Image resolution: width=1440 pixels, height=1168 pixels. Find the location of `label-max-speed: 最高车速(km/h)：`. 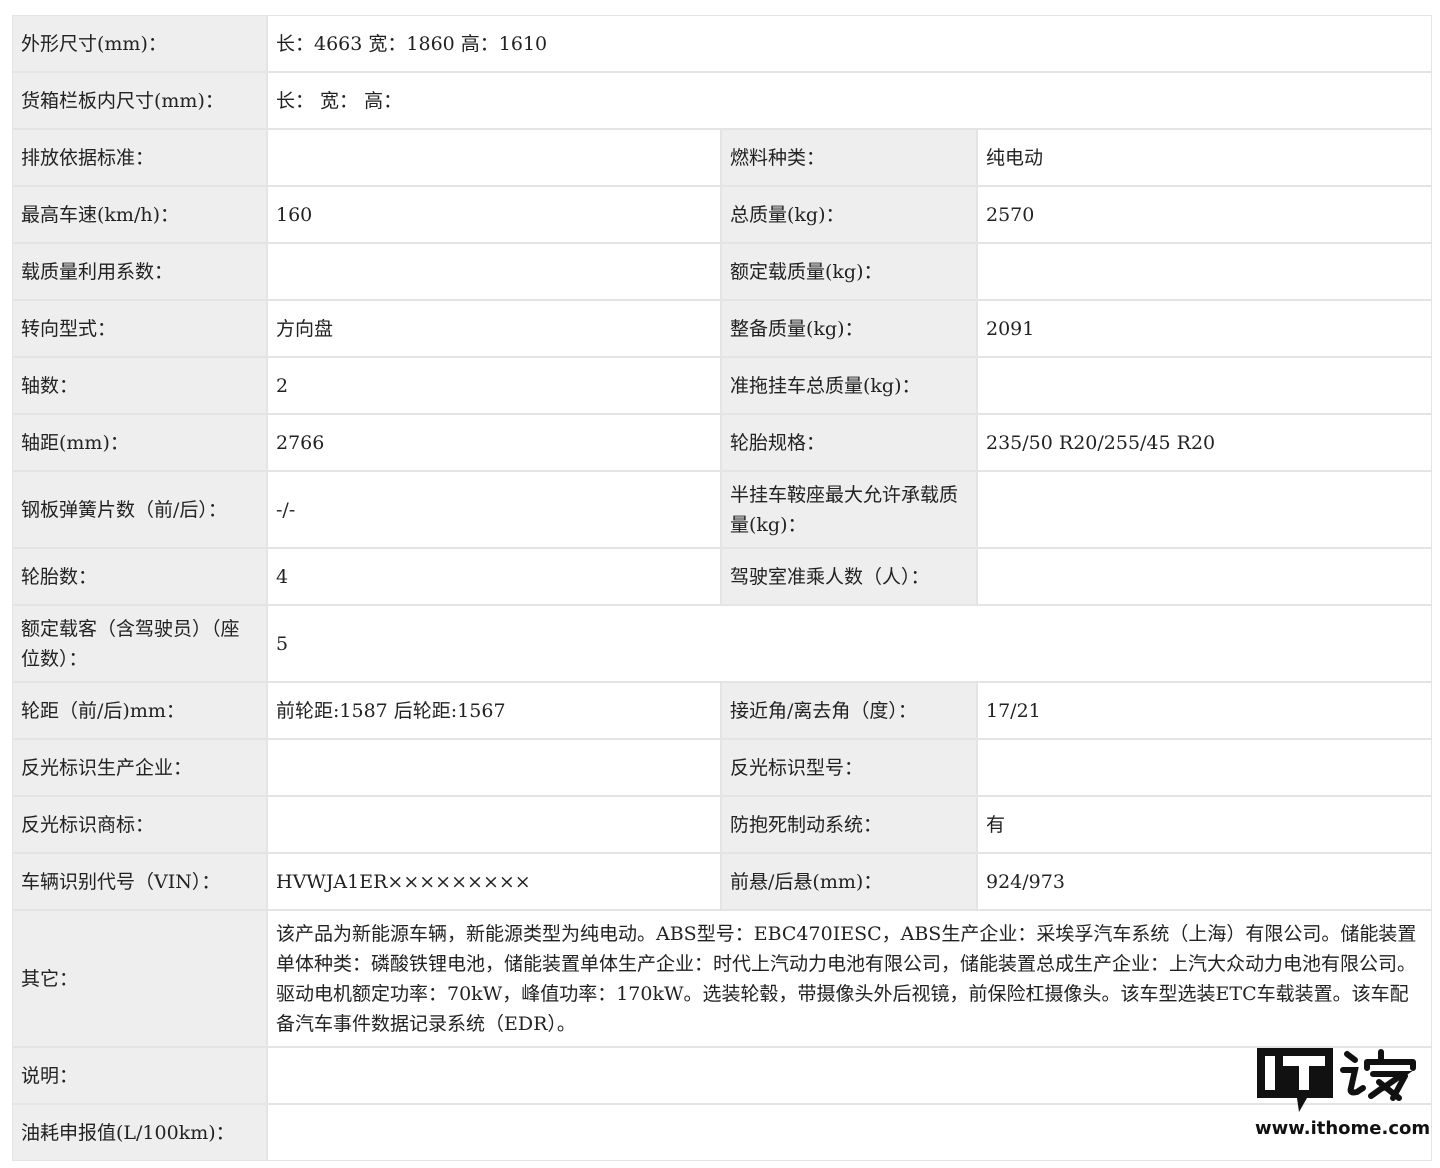

label-max-speed: 最高车速(km/h)： is located at coordinates (139, 214).